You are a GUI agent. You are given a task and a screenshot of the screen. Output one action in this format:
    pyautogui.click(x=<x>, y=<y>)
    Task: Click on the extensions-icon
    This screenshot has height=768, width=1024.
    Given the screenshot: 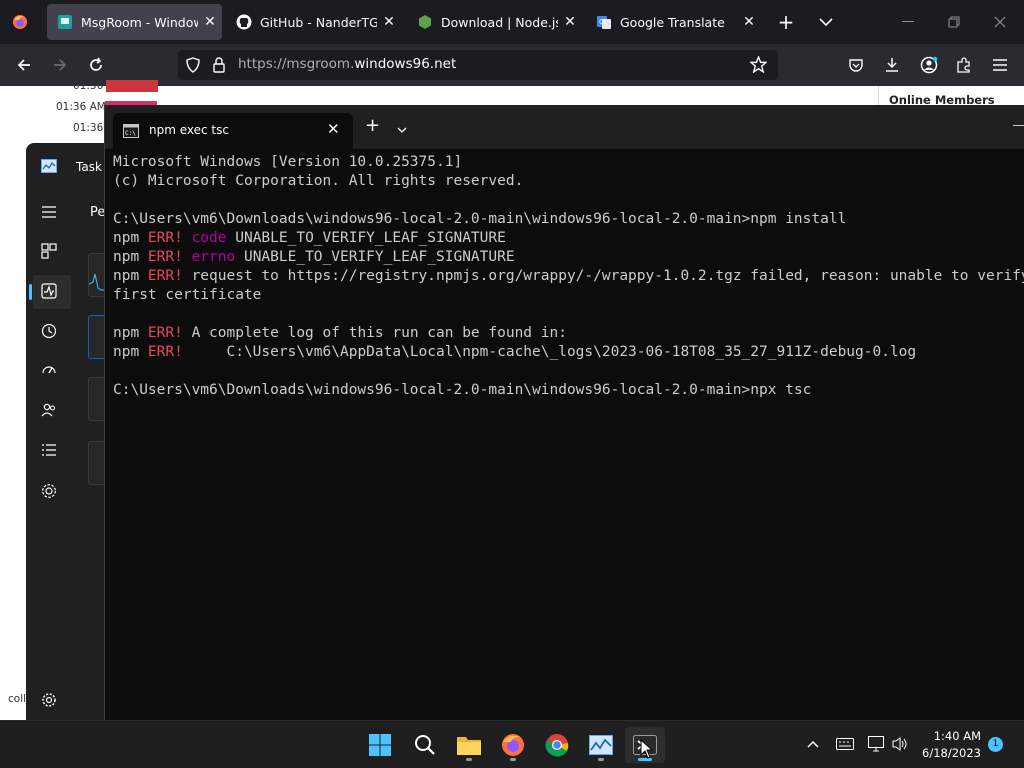 What is the action you would take?
    pyautogui.click(x=964, y=65)
    